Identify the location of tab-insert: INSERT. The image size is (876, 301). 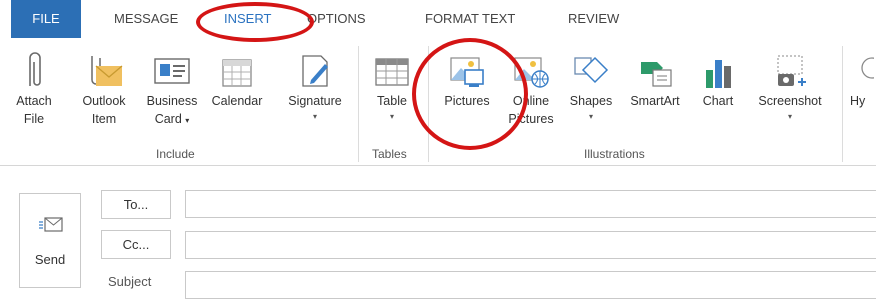
(247, 19).